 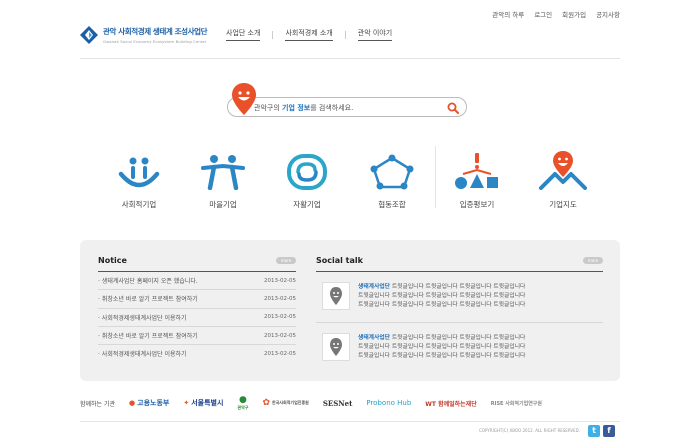 I want to click on cooperative-icon, so click(x=392, y=172).